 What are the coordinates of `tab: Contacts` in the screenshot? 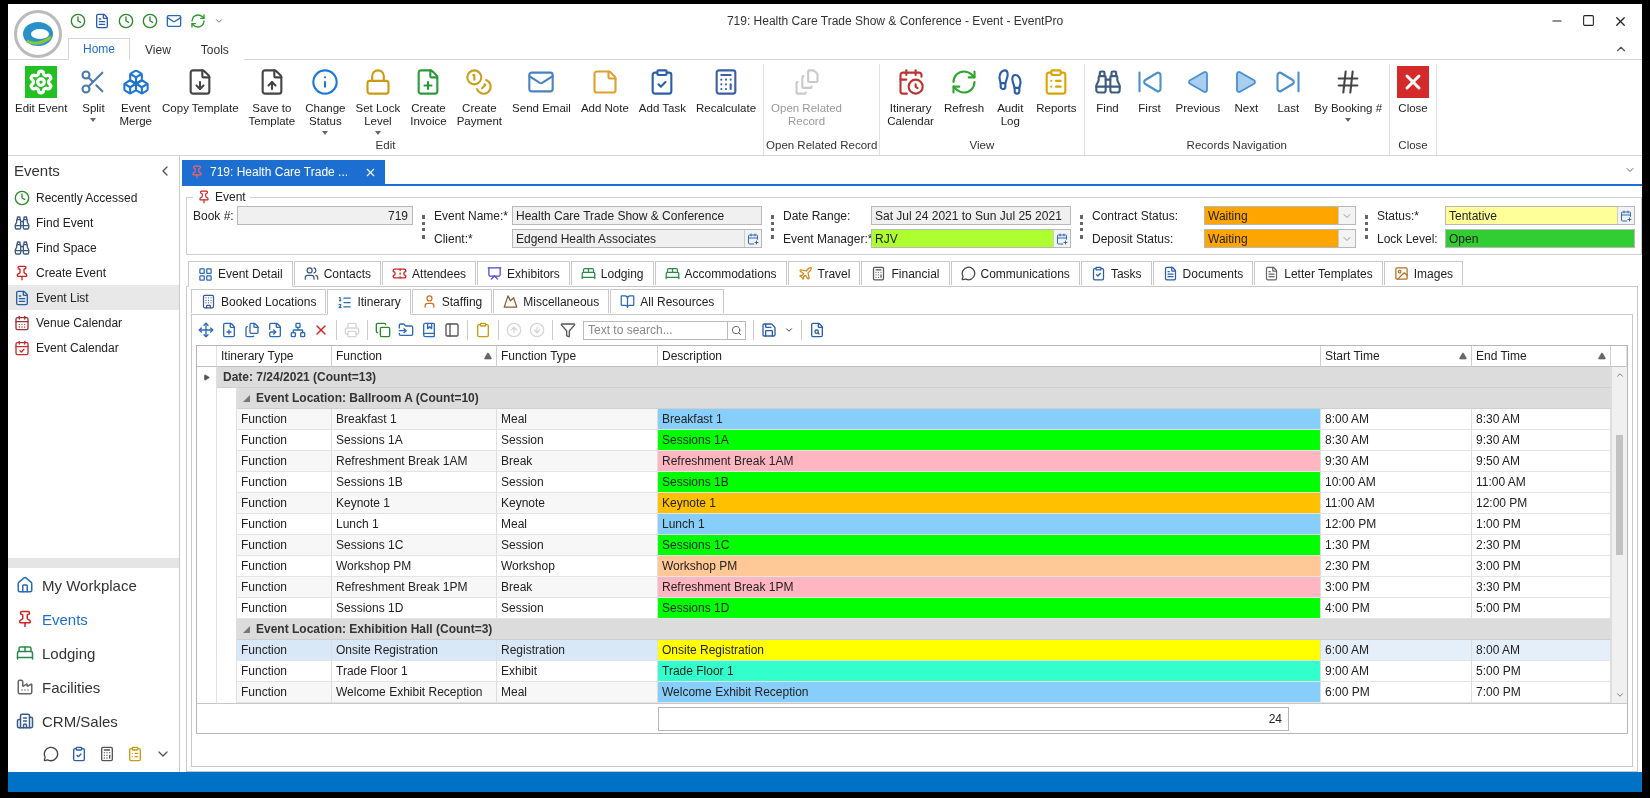 It's located at (337, 273).